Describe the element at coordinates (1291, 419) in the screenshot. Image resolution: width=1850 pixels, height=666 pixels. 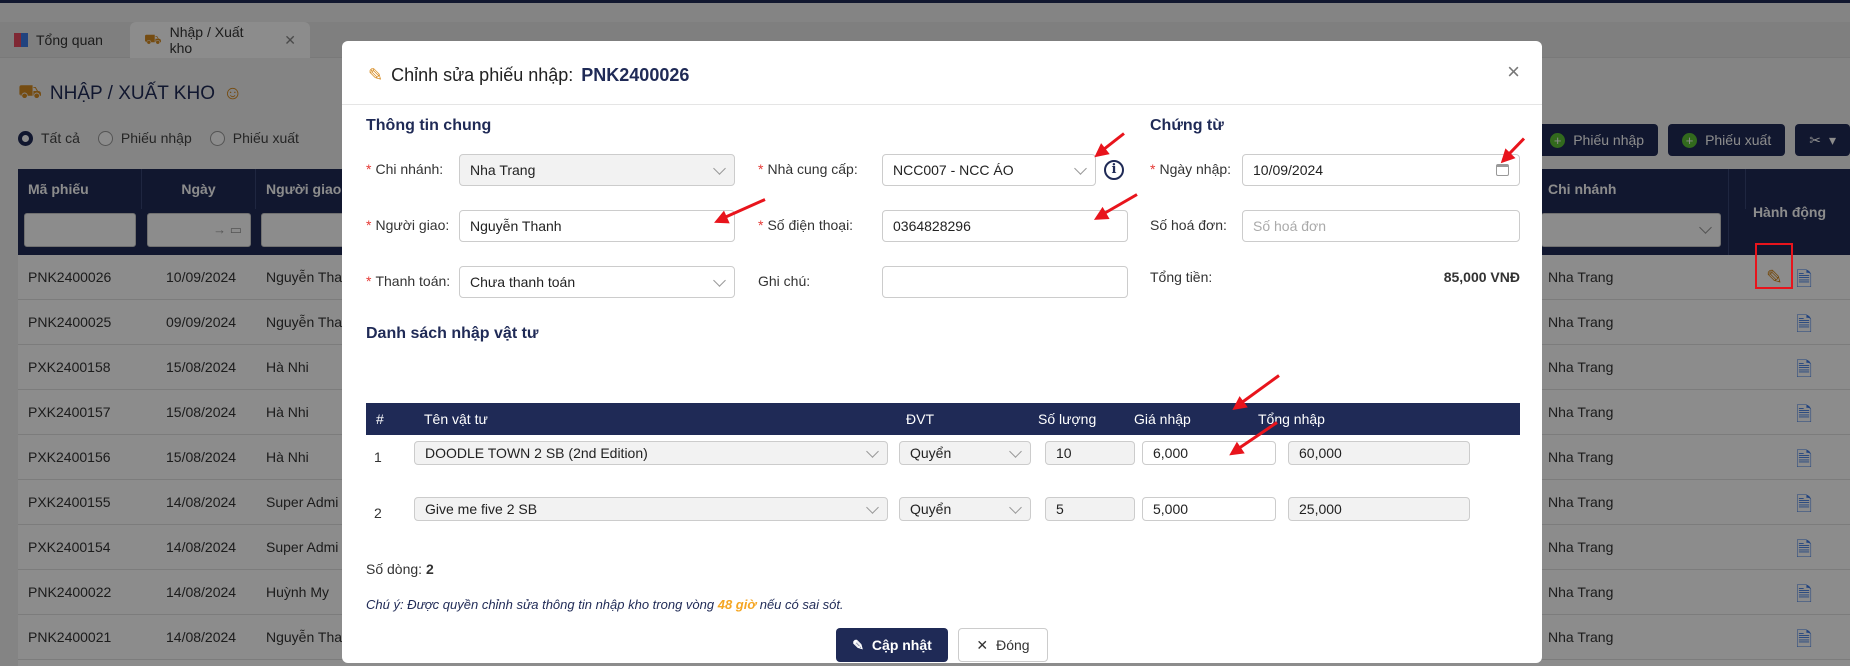
I see `col-total: Tổng nhập` at that location.